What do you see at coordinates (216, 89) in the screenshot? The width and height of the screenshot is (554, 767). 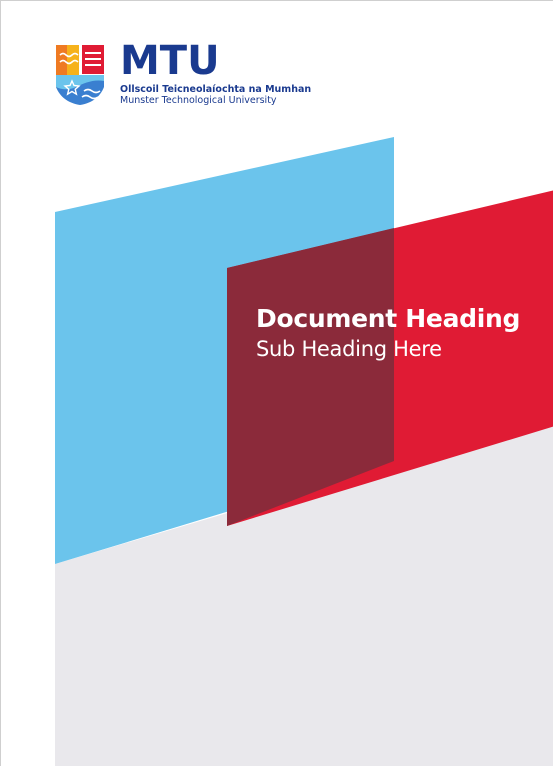 I see `logo-irish-name: Ollscoil Teicneolaíochta na Mumhan` at bounding box center [216, 89].